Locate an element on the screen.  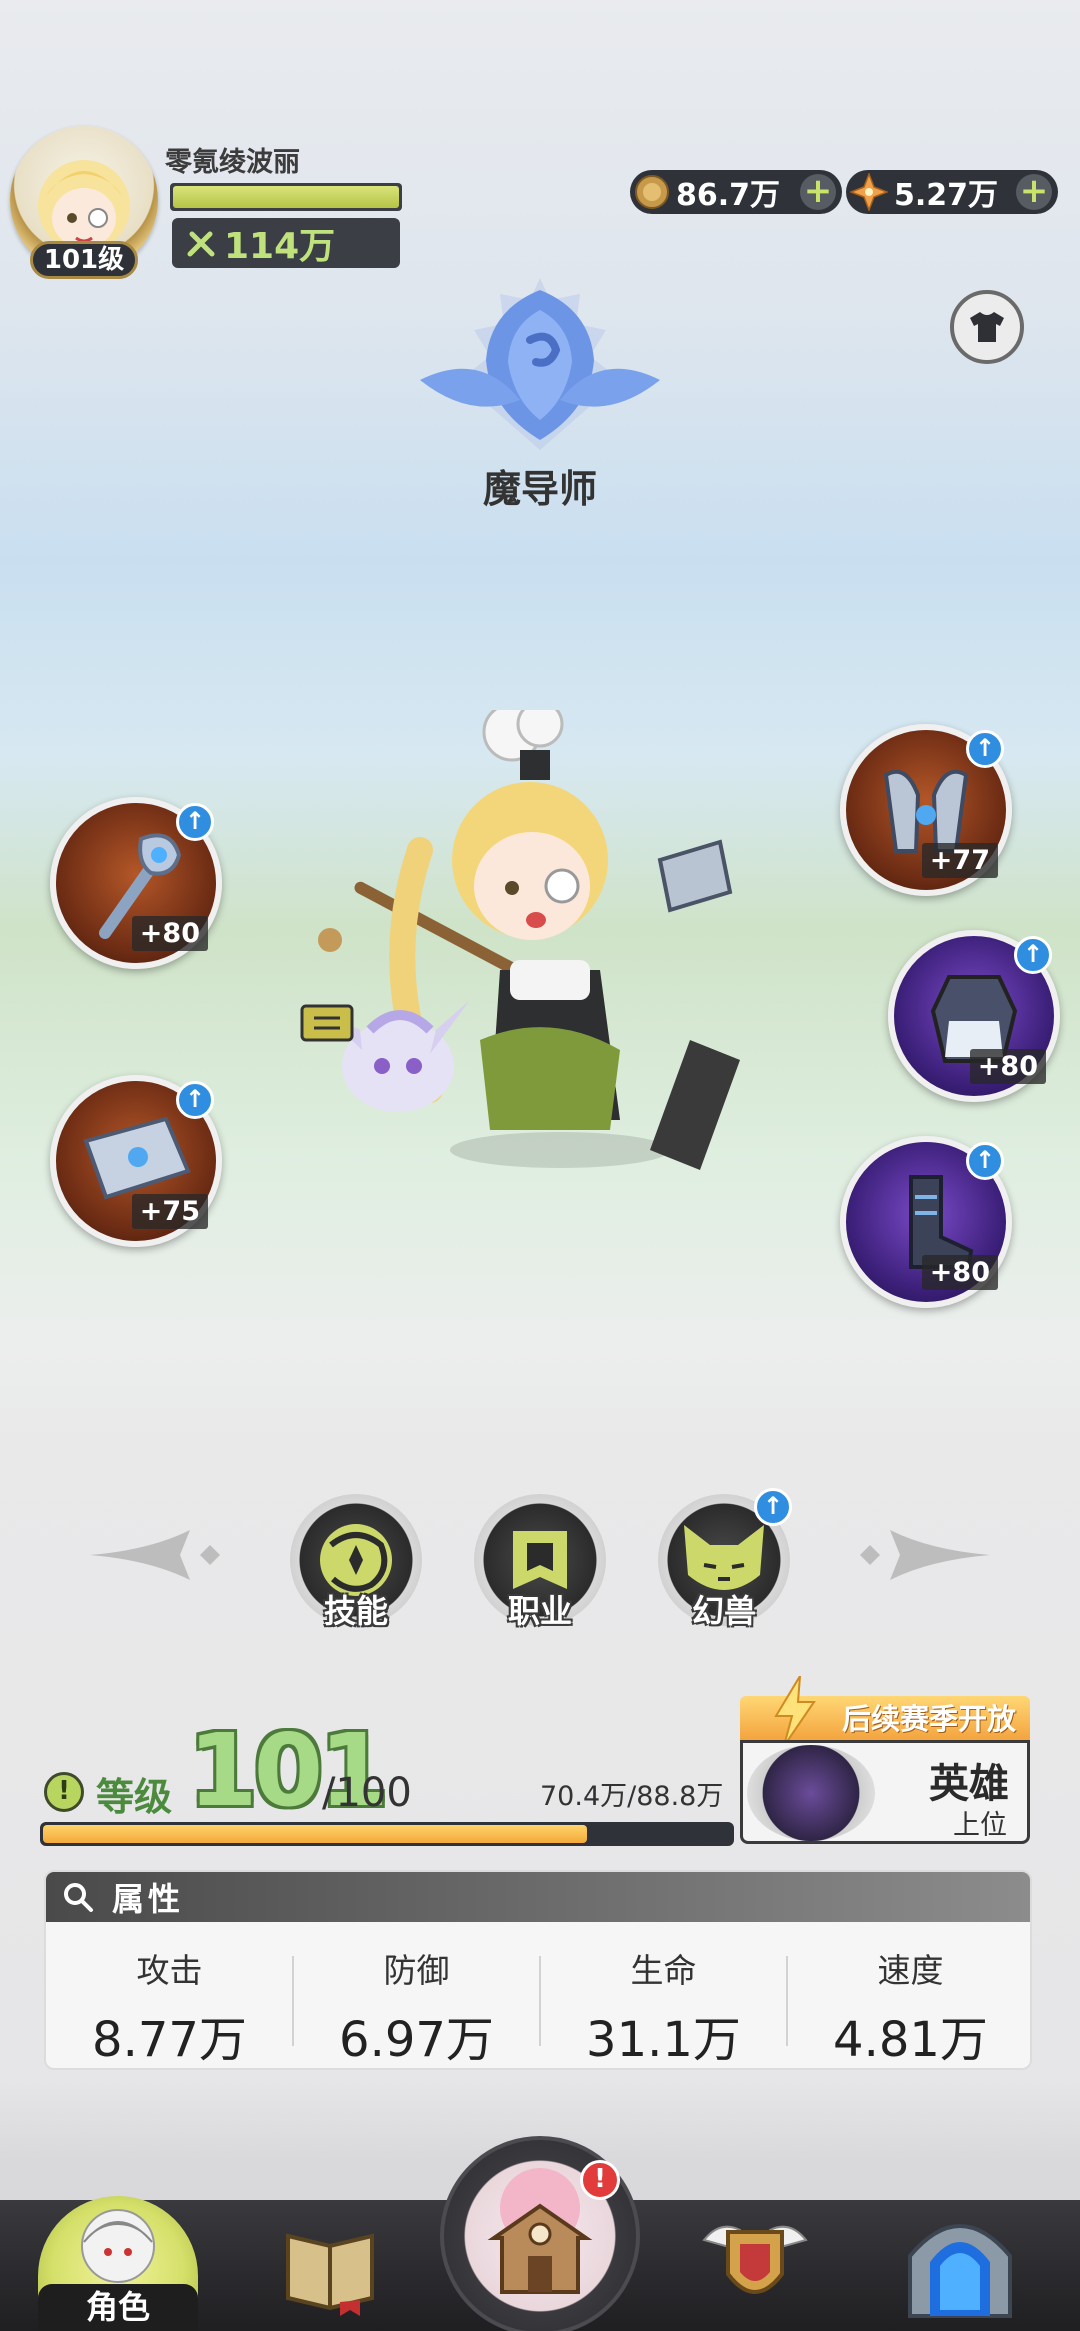
equipment-slot-boots: +80 ↑ is located at coordinates (926, 1222).